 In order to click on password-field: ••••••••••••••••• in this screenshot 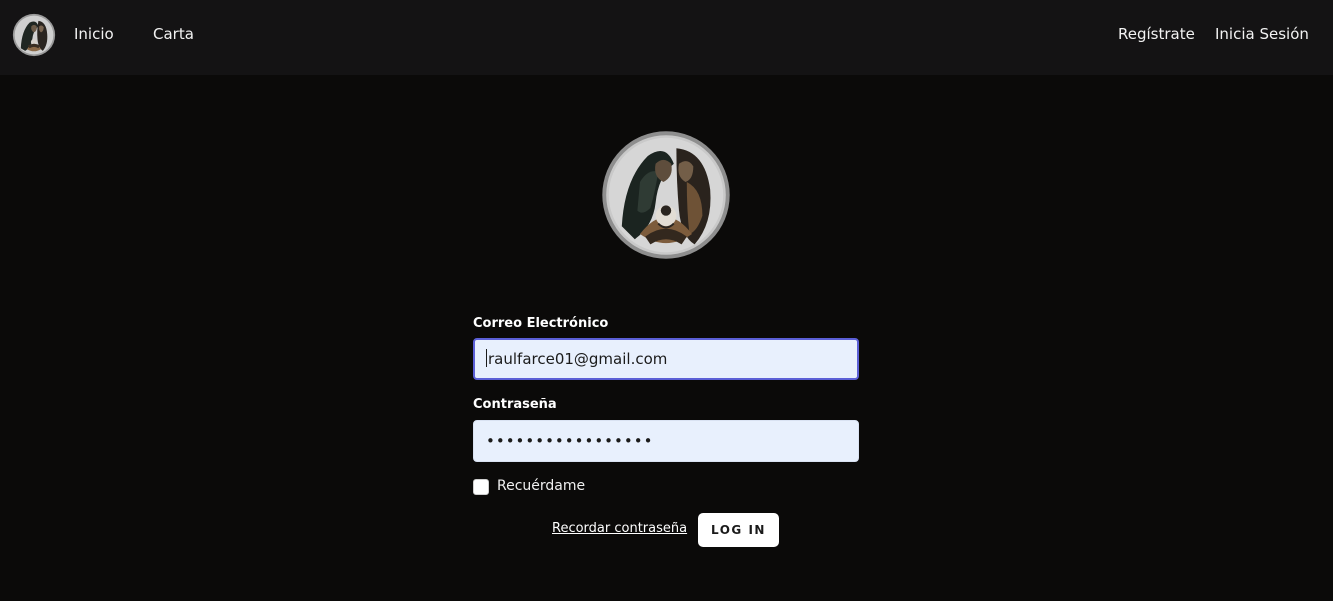, I will do `click(666, 441)`.